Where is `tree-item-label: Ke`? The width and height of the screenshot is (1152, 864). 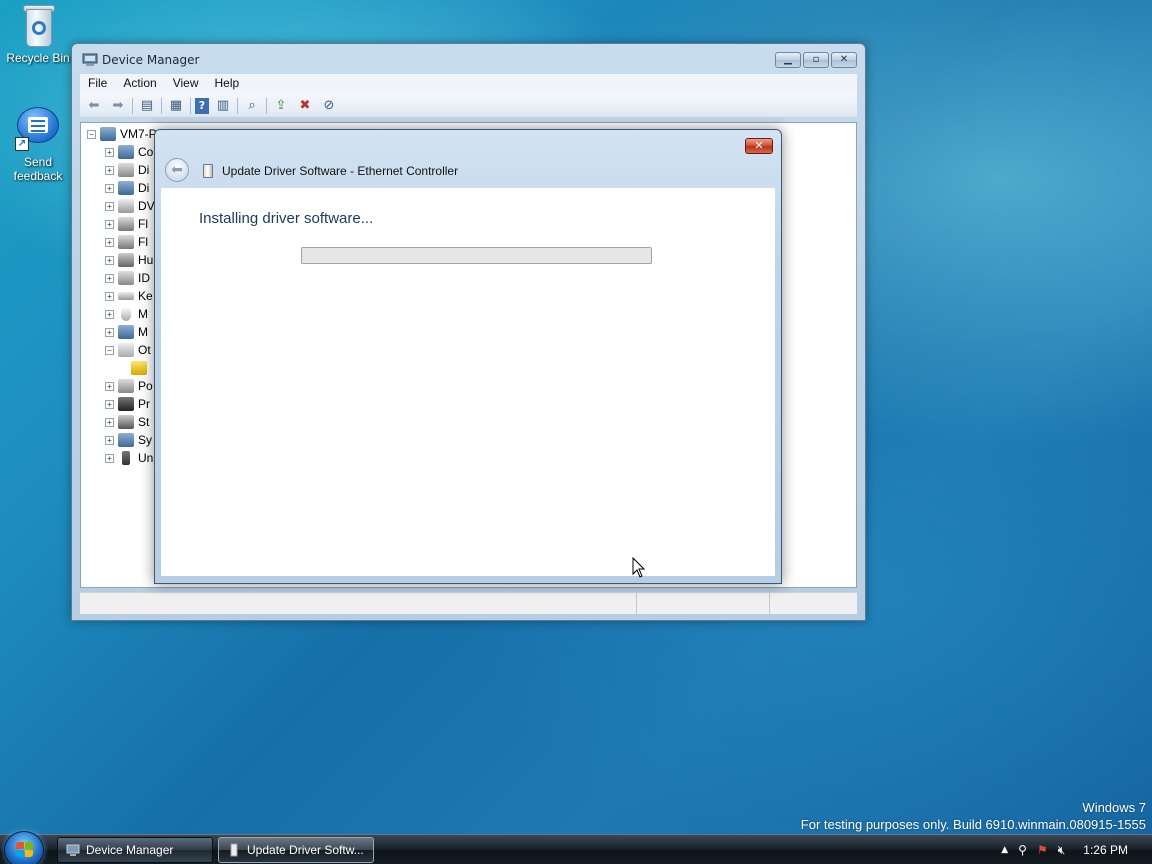
tree-item-label: Ke is located at coordinates (145, 296).